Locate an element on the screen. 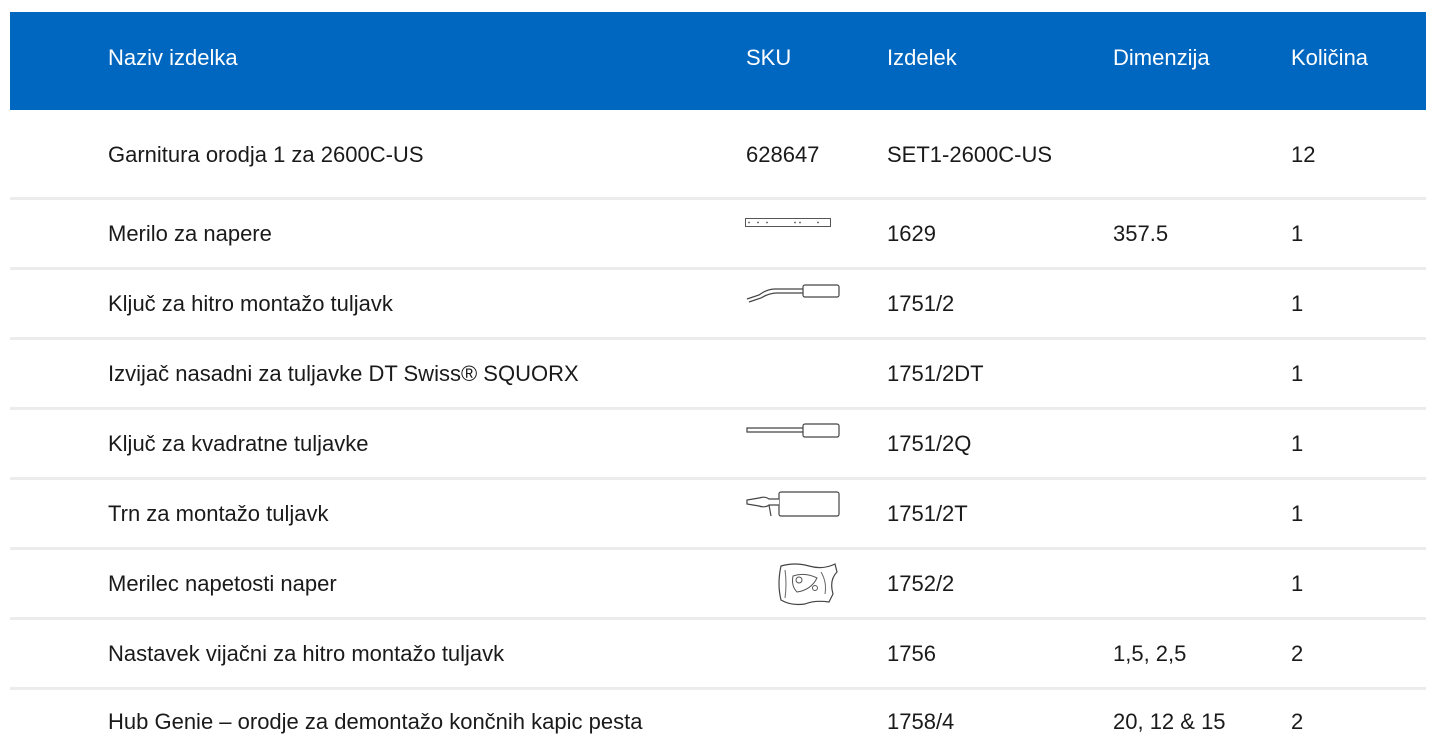 The image size is (1436, 754). table-row: Ključ za hitro montažo tuljavk 1751/2 1 is located at coordinates (718, 305).